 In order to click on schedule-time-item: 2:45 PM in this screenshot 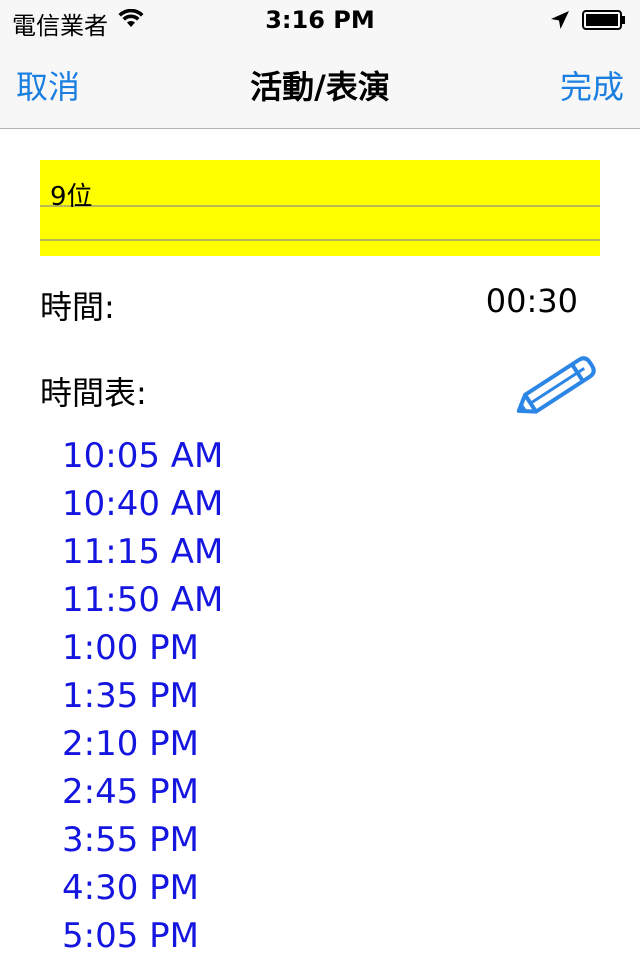, I will do `click(142, 794)`.